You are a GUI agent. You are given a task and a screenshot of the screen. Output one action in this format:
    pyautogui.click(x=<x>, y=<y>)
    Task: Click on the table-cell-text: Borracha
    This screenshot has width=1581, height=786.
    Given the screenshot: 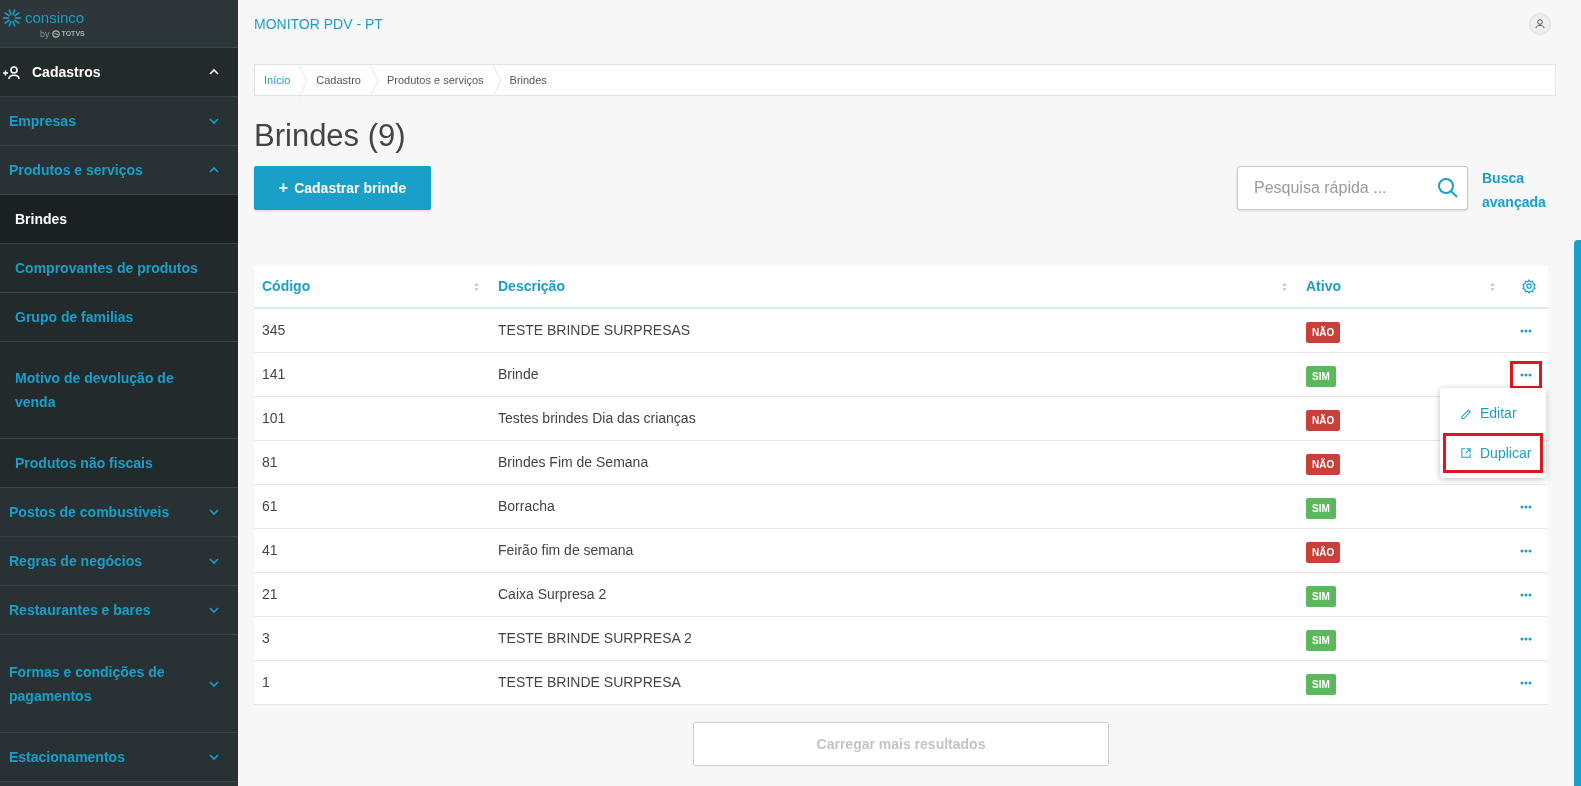 What is the action you would take?
    pyautogui.click(x=526, y=506)
    